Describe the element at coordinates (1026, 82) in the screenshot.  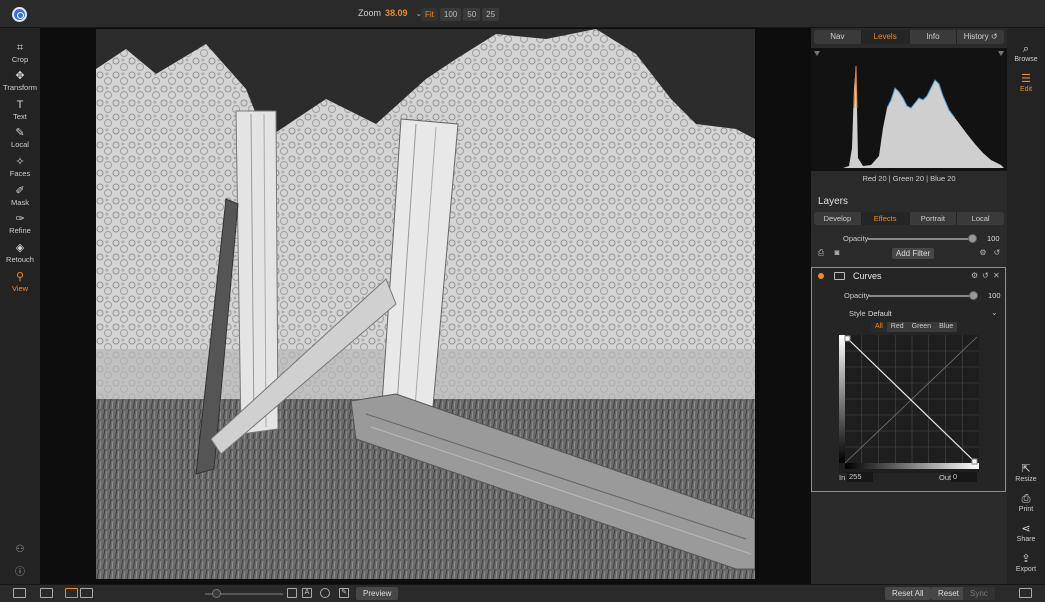
I see `rail-edit: ☰ Edit` at that location.